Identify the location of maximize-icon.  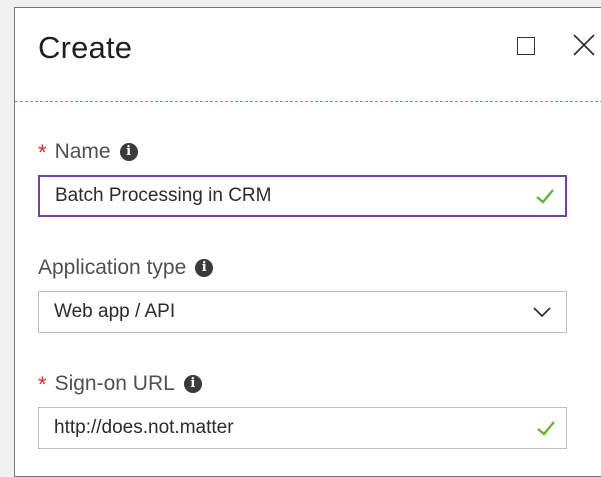
(526, 46).